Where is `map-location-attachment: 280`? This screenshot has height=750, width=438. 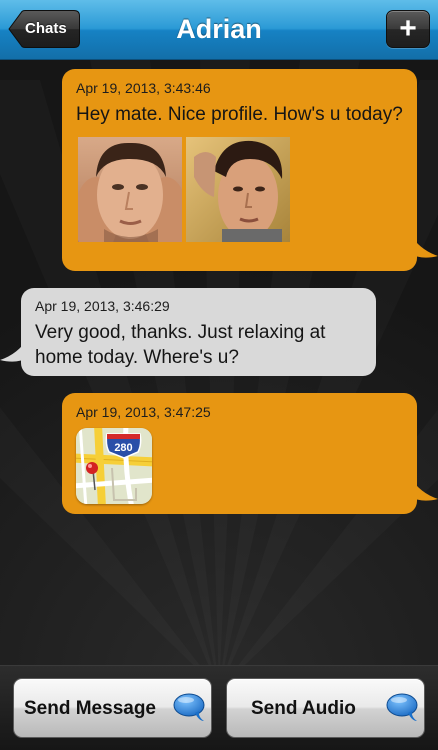 map-location-attachment: 280 is located at coordinates (114, 466).